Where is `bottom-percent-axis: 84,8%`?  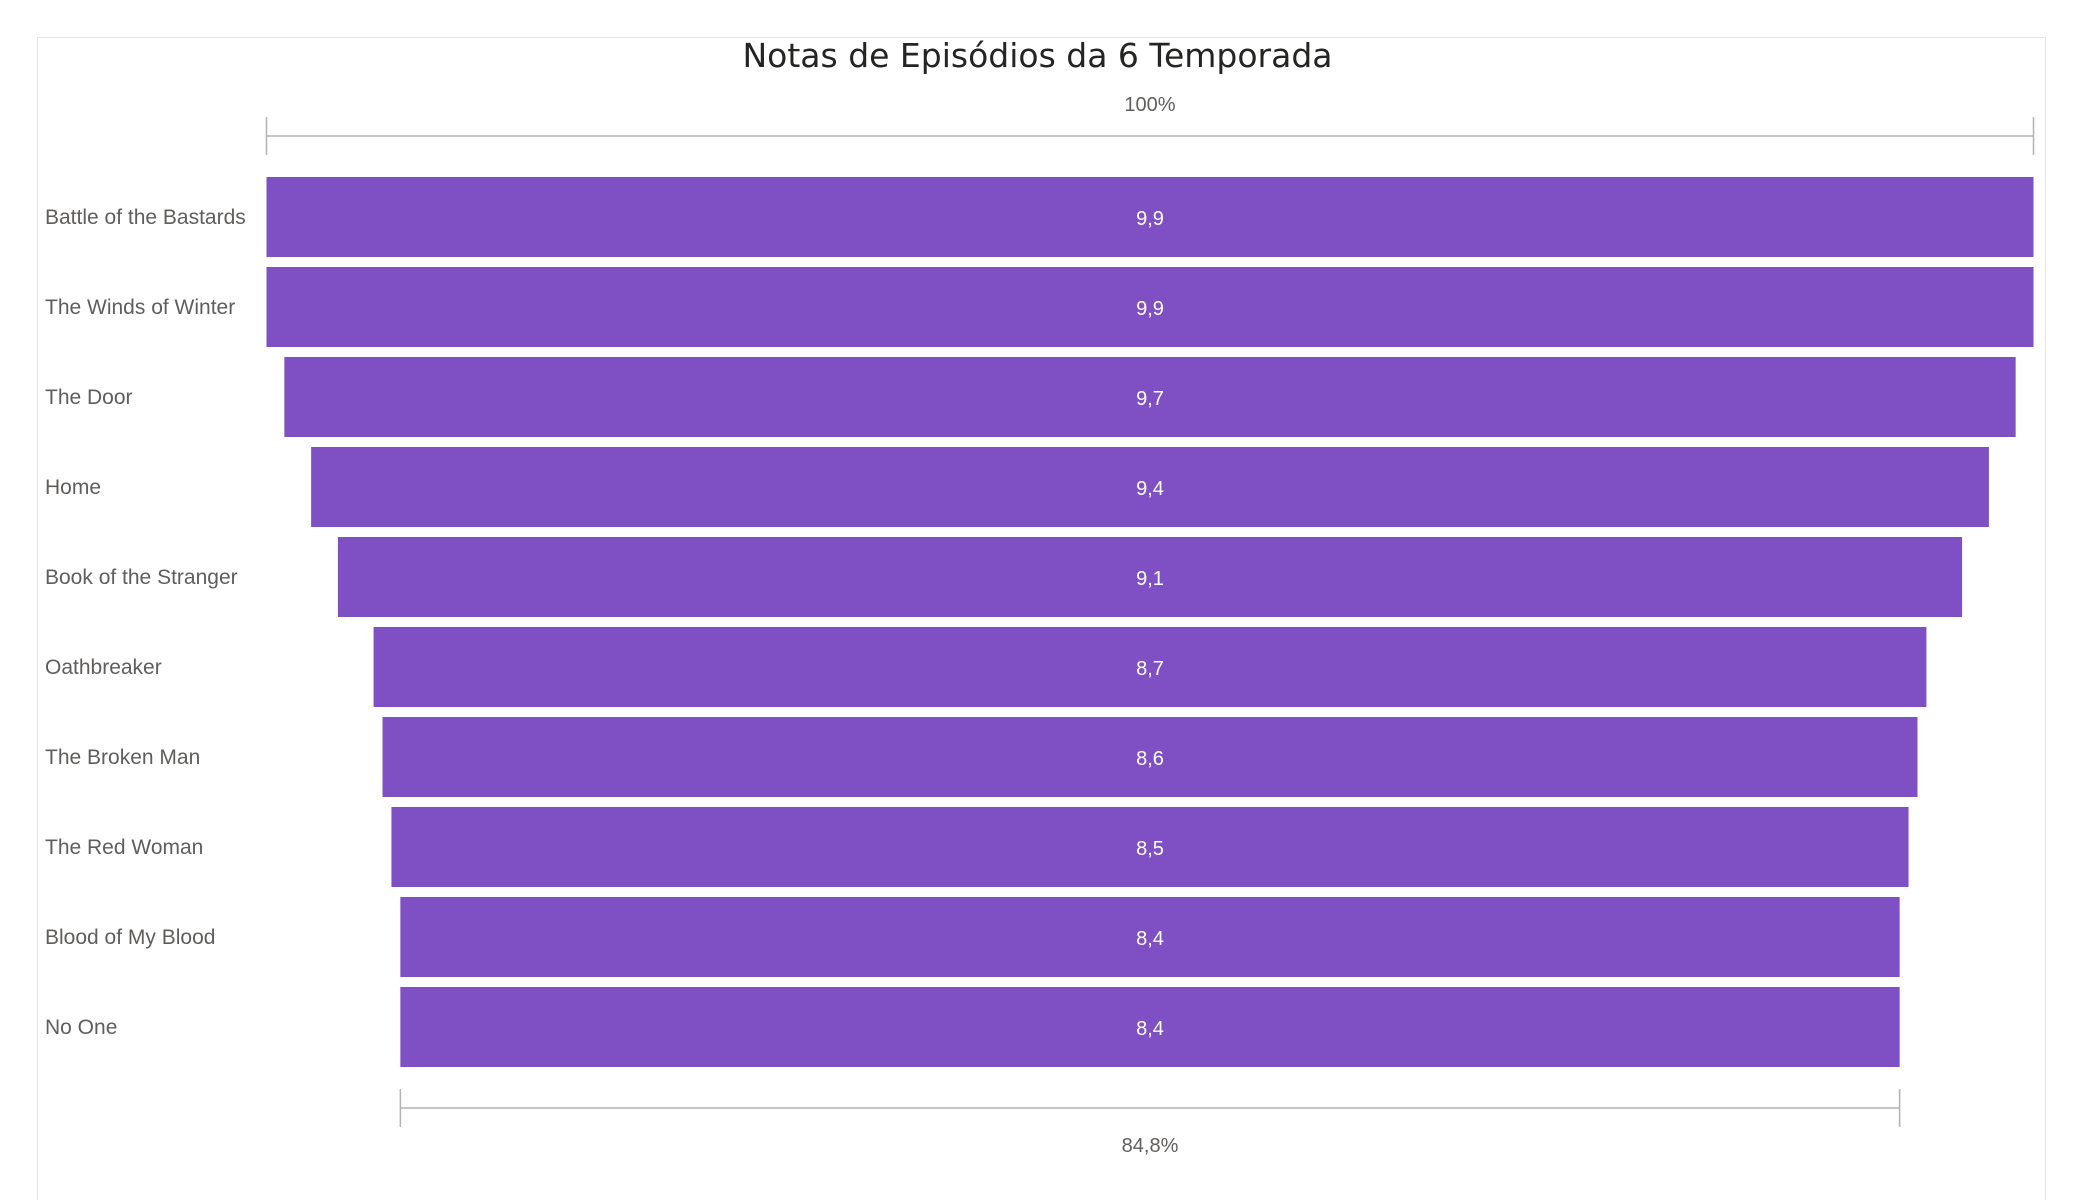
bottom-percent-axis: 84,8% is located at coordinates (1150, 1123).